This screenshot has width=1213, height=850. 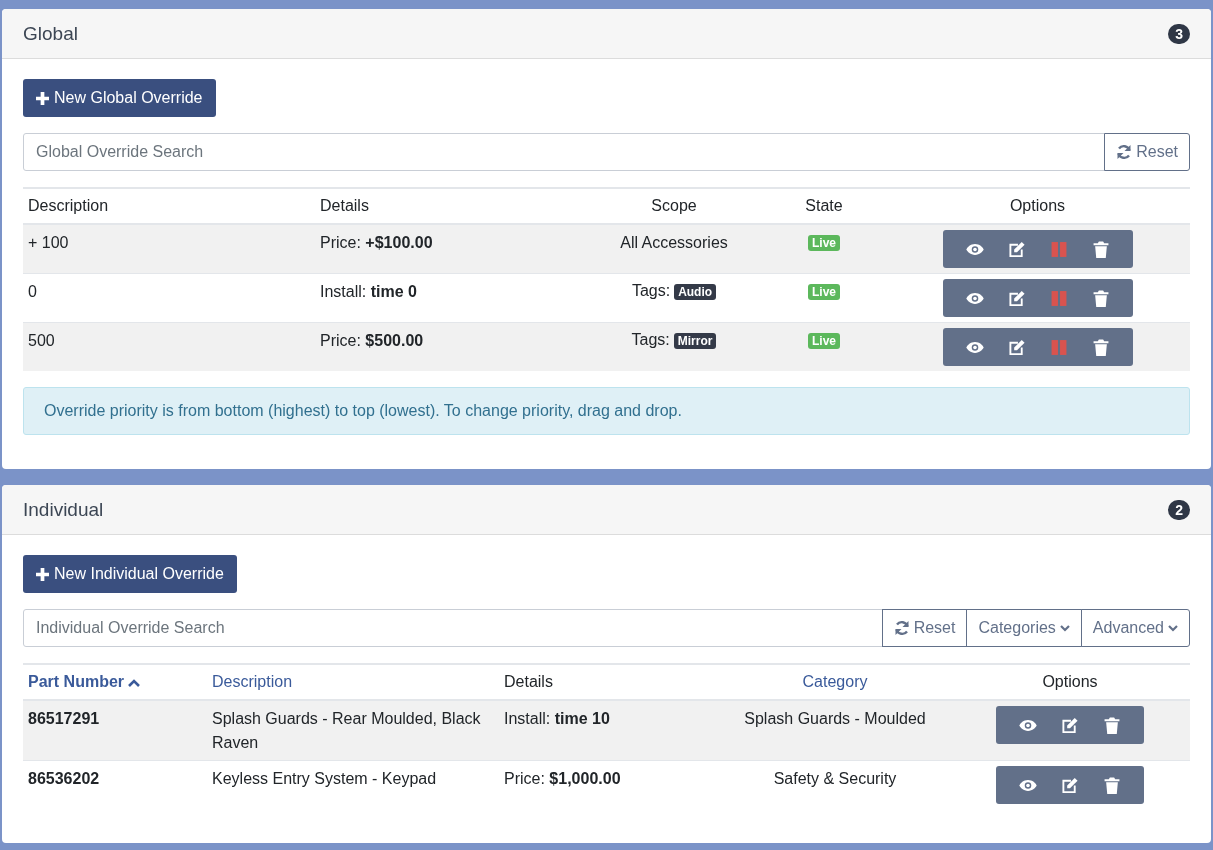 What do you see at coordinates (115, 784) in the screenshot?
I see `table-cell: 86536202` at bounding box center [115, 784].